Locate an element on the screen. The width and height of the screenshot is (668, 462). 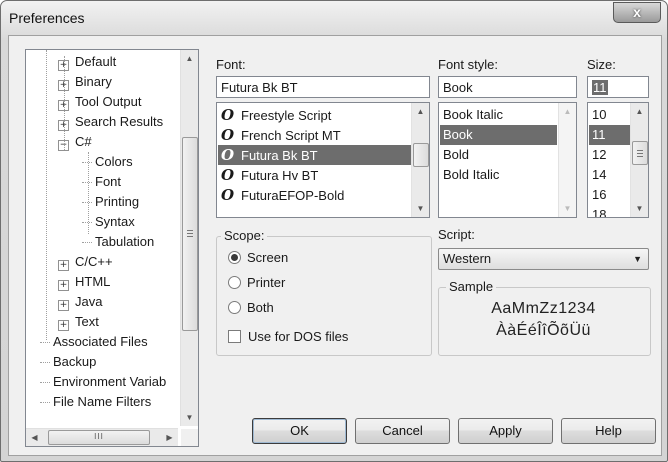
style-list-item: Bold Italic is located at coordinates (498, 175).